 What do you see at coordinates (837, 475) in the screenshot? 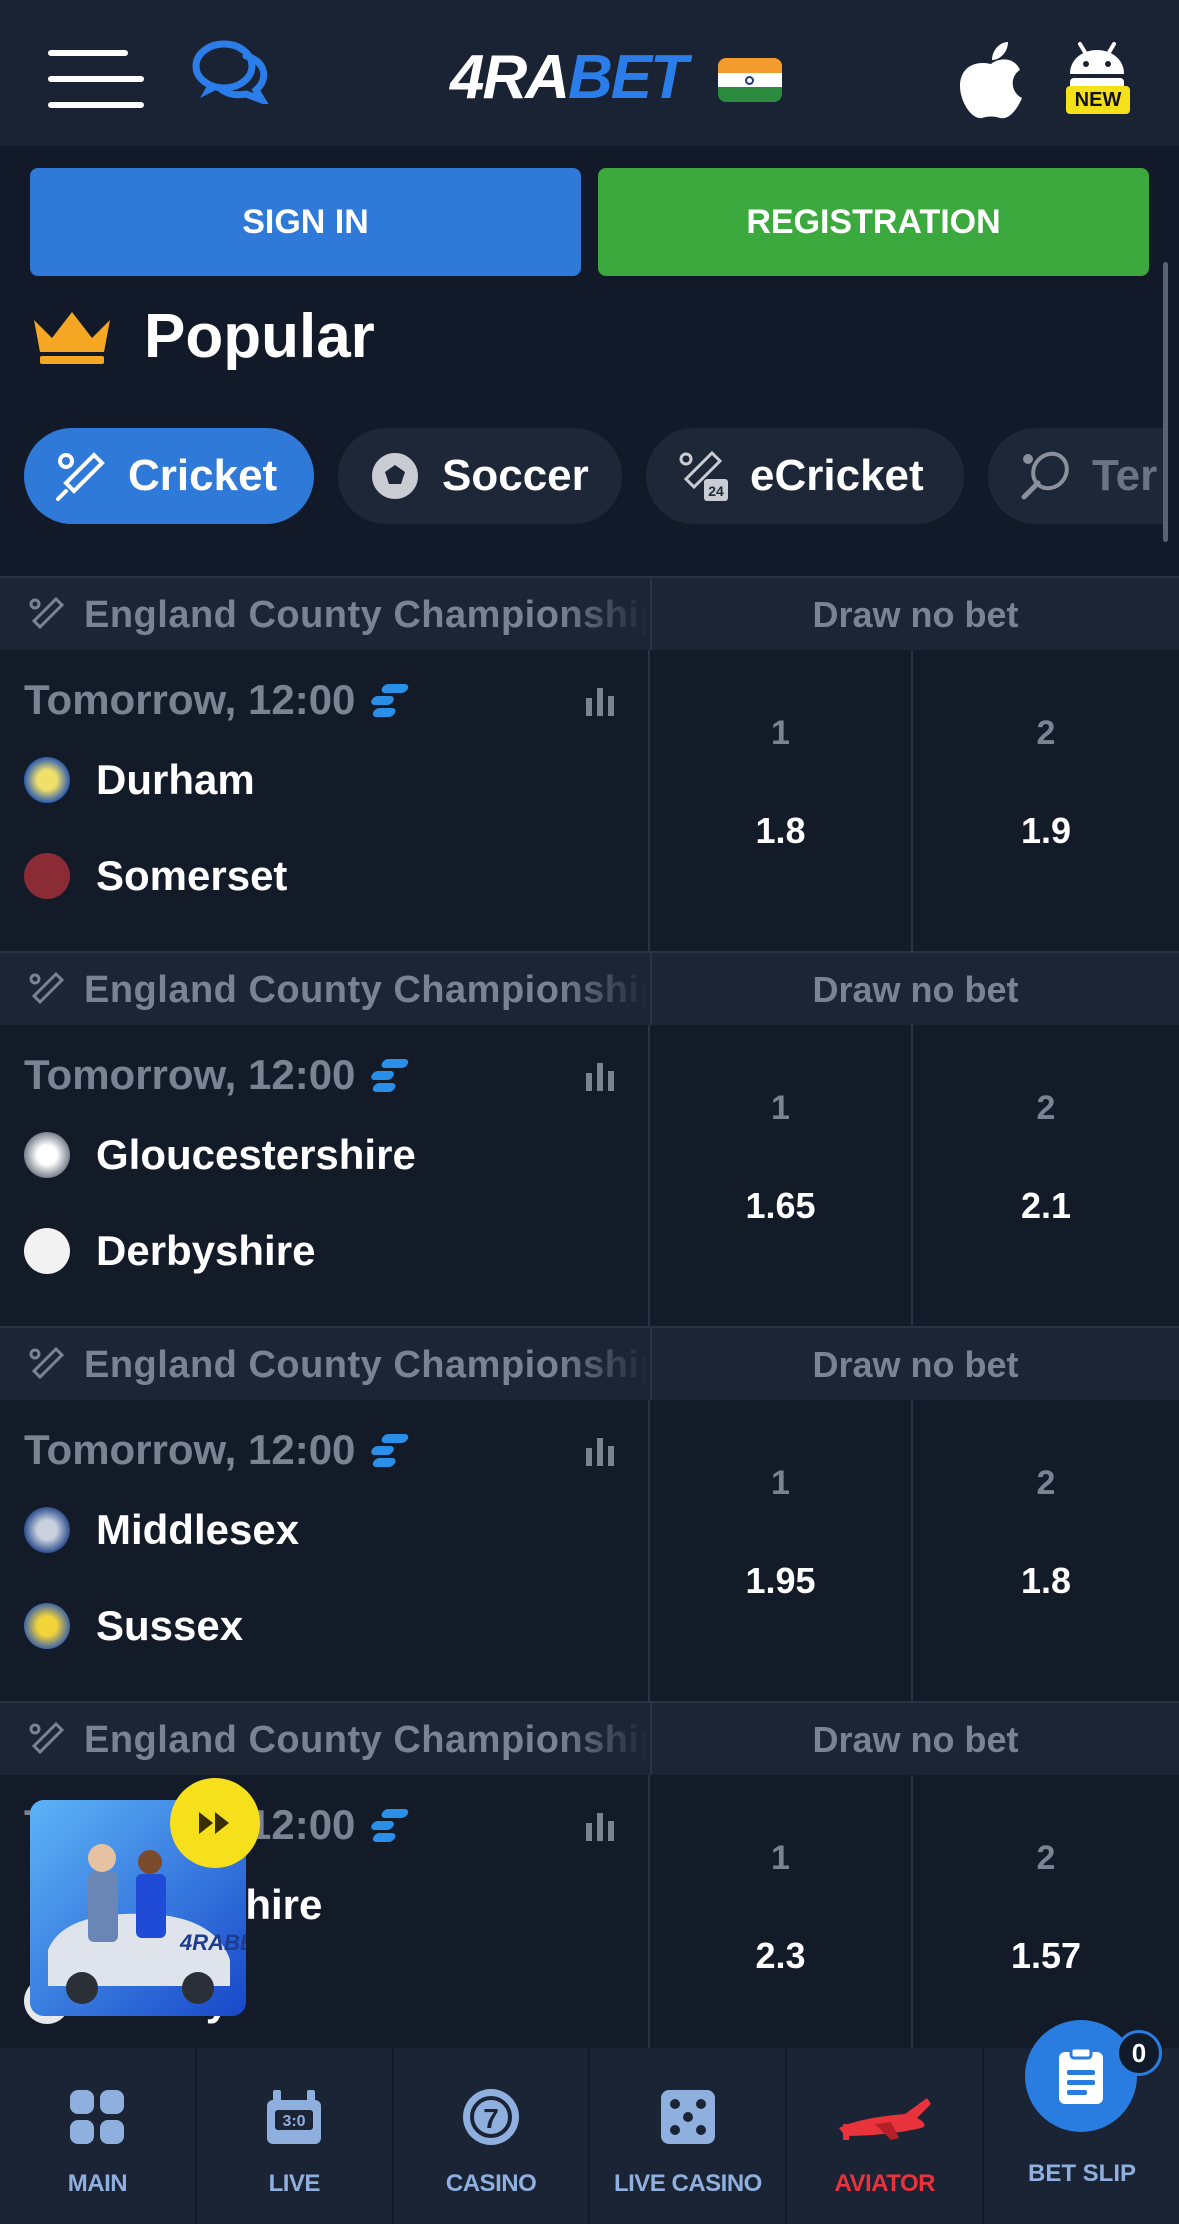
I see `tab-label: eCricket` at bounding box center [837, 475].